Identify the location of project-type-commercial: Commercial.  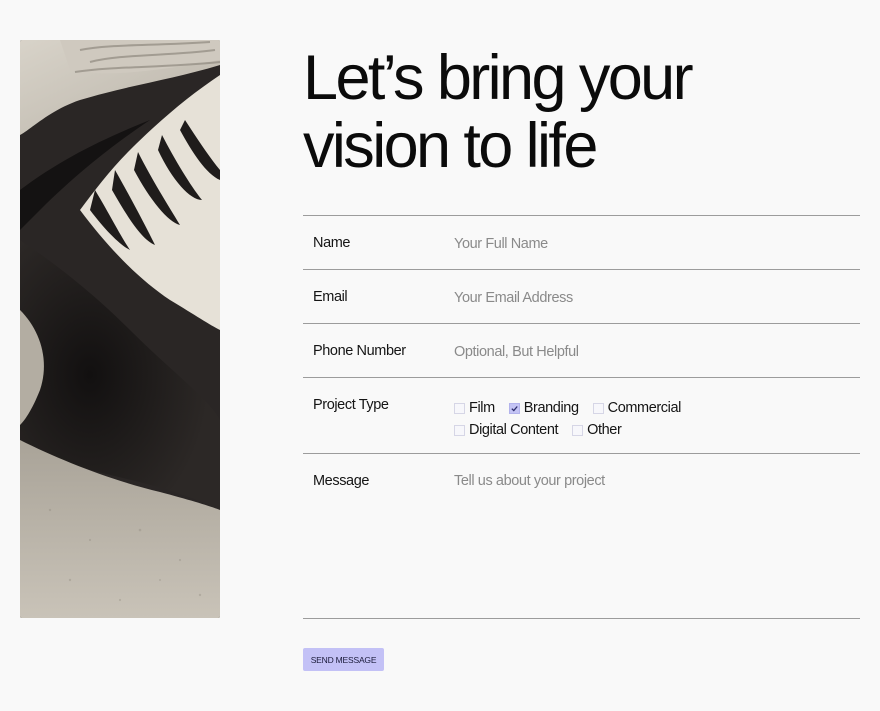
(637, 408).